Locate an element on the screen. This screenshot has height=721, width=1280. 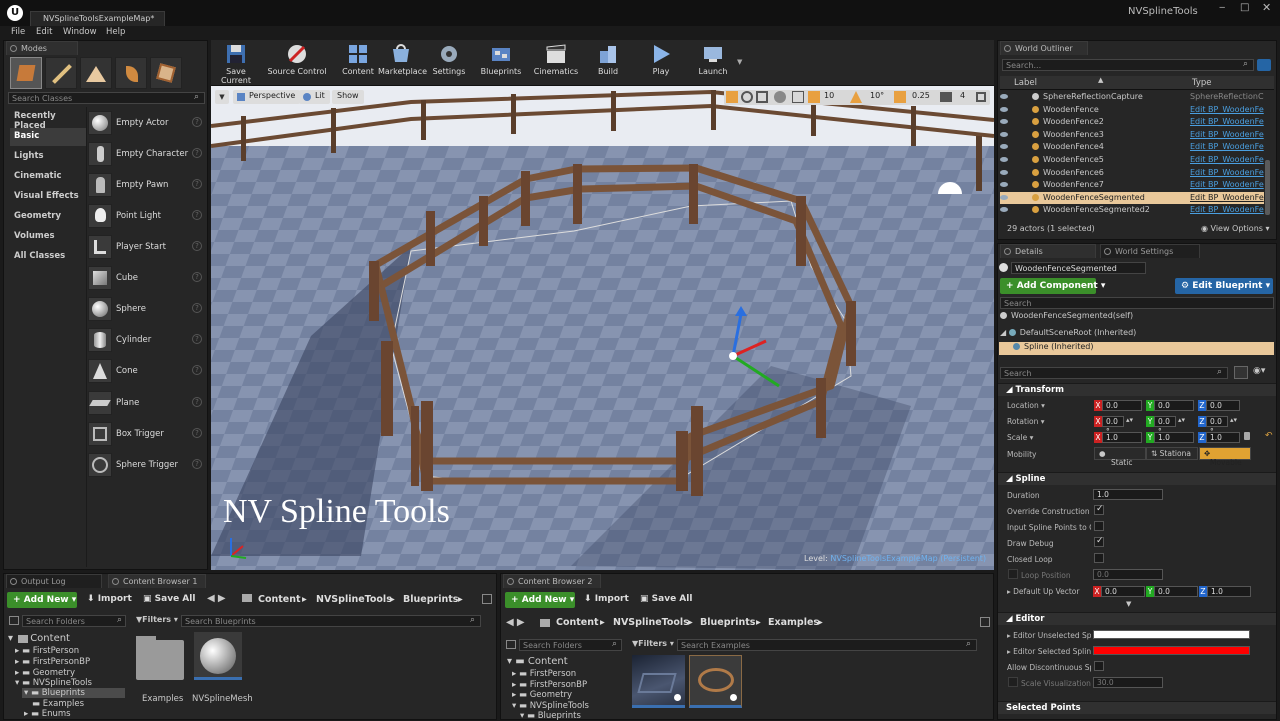
location-x-field: 0.0 is located at coordinates (1122, 405).